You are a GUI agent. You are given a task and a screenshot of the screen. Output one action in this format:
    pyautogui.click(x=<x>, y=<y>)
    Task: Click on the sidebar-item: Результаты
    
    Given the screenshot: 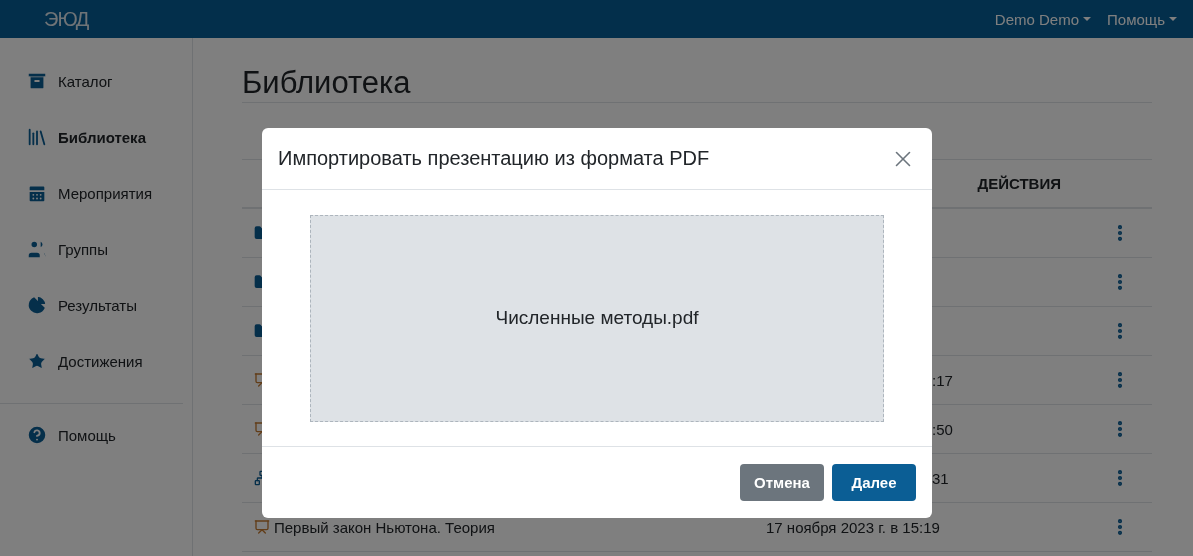 What is the action you would take?
    pyautogui.click(x=96, y=305)
    